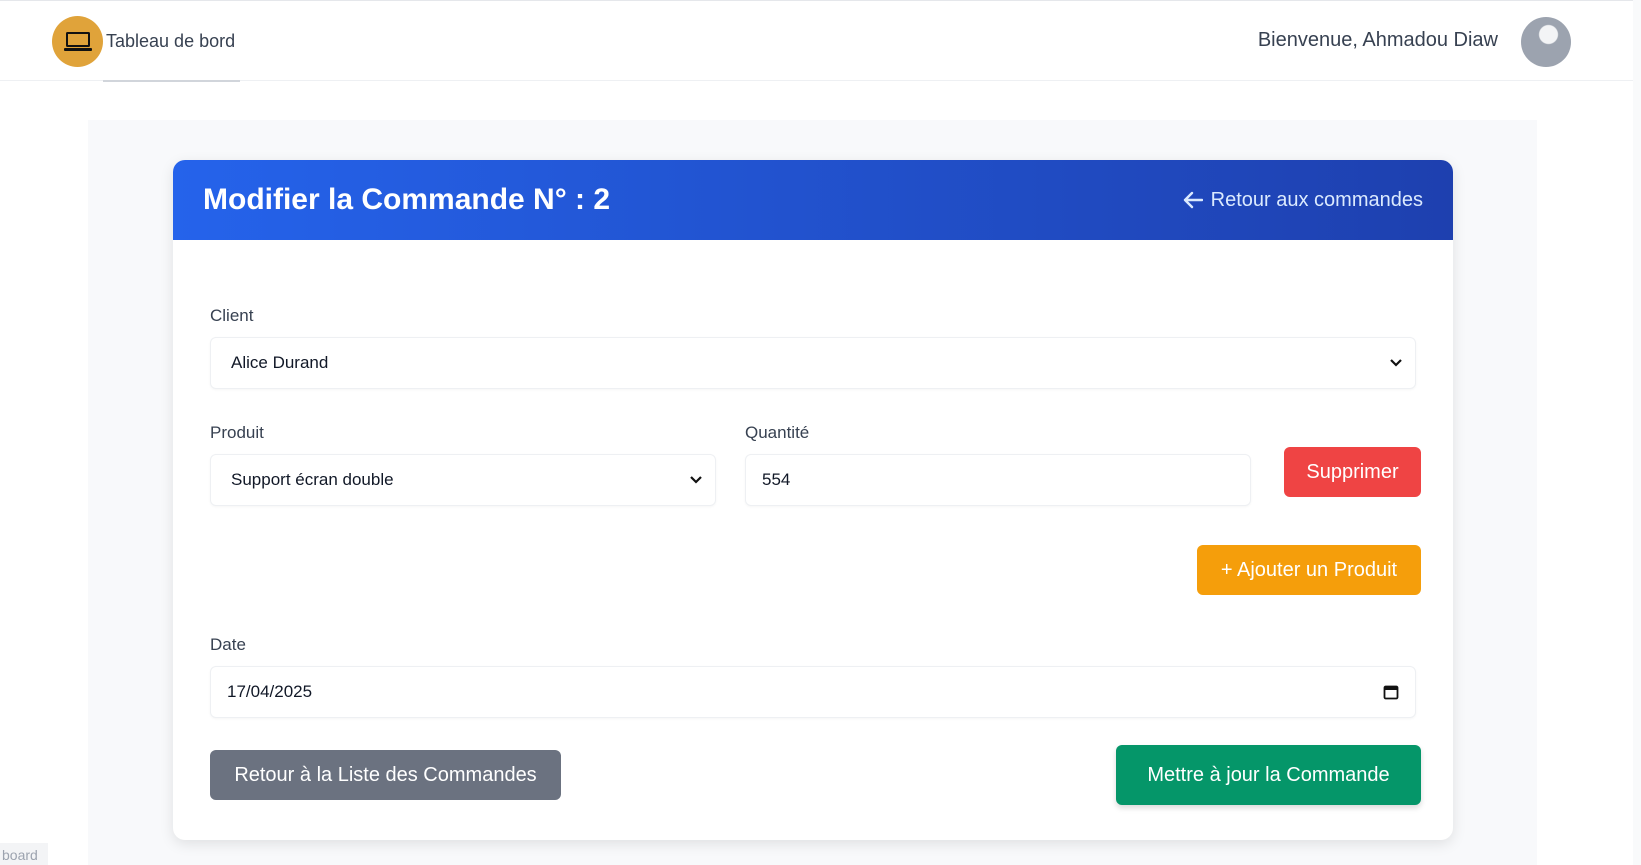 The height and width of the screenshot is (865, 1641). Describe the element at coordinates (385, 775) in the screenshot. I see `back-to-list-button: Retour à la Liste des Commandes` at that location.